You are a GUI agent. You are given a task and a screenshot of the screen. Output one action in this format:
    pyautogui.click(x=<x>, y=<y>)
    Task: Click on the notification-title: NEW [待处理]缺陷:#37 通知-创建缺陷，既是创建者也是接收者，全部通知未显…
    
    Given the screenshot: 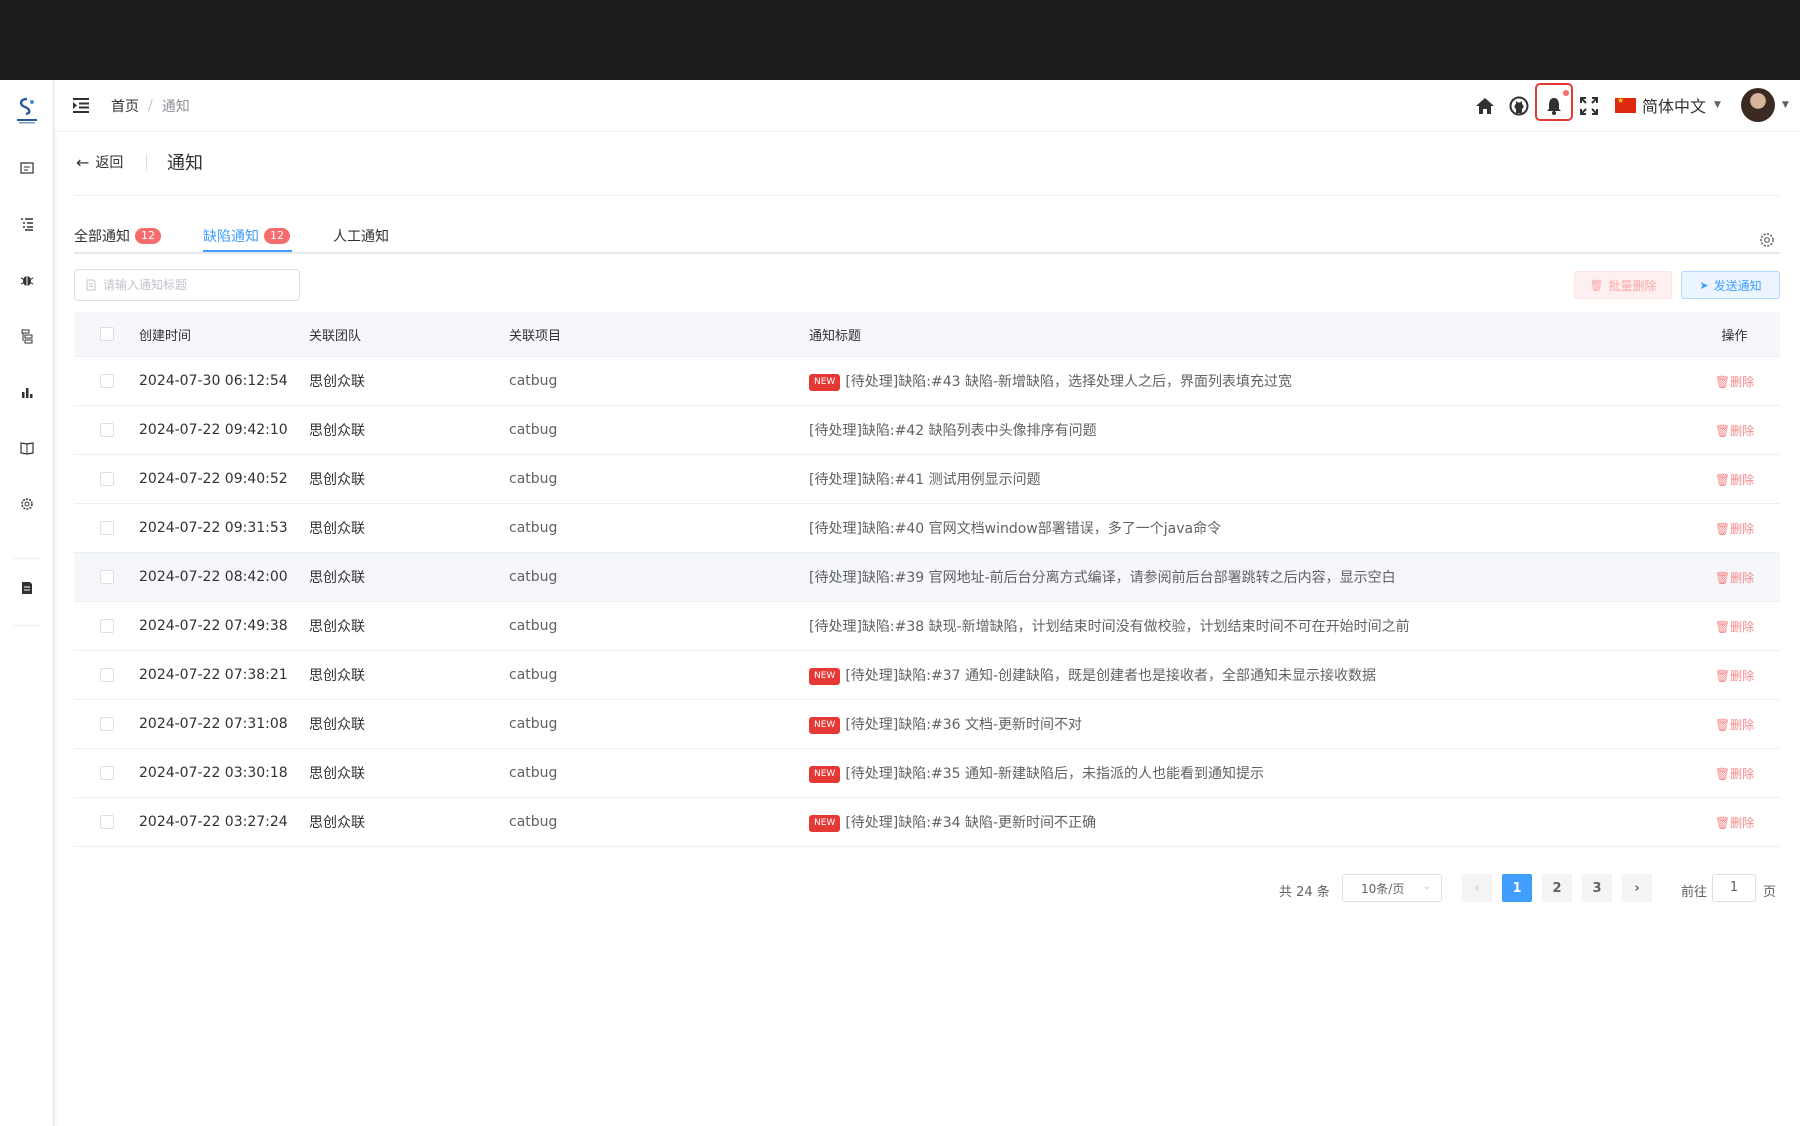 What is the action you would take?
    pyautogui.click(x=1249, y=675)
    